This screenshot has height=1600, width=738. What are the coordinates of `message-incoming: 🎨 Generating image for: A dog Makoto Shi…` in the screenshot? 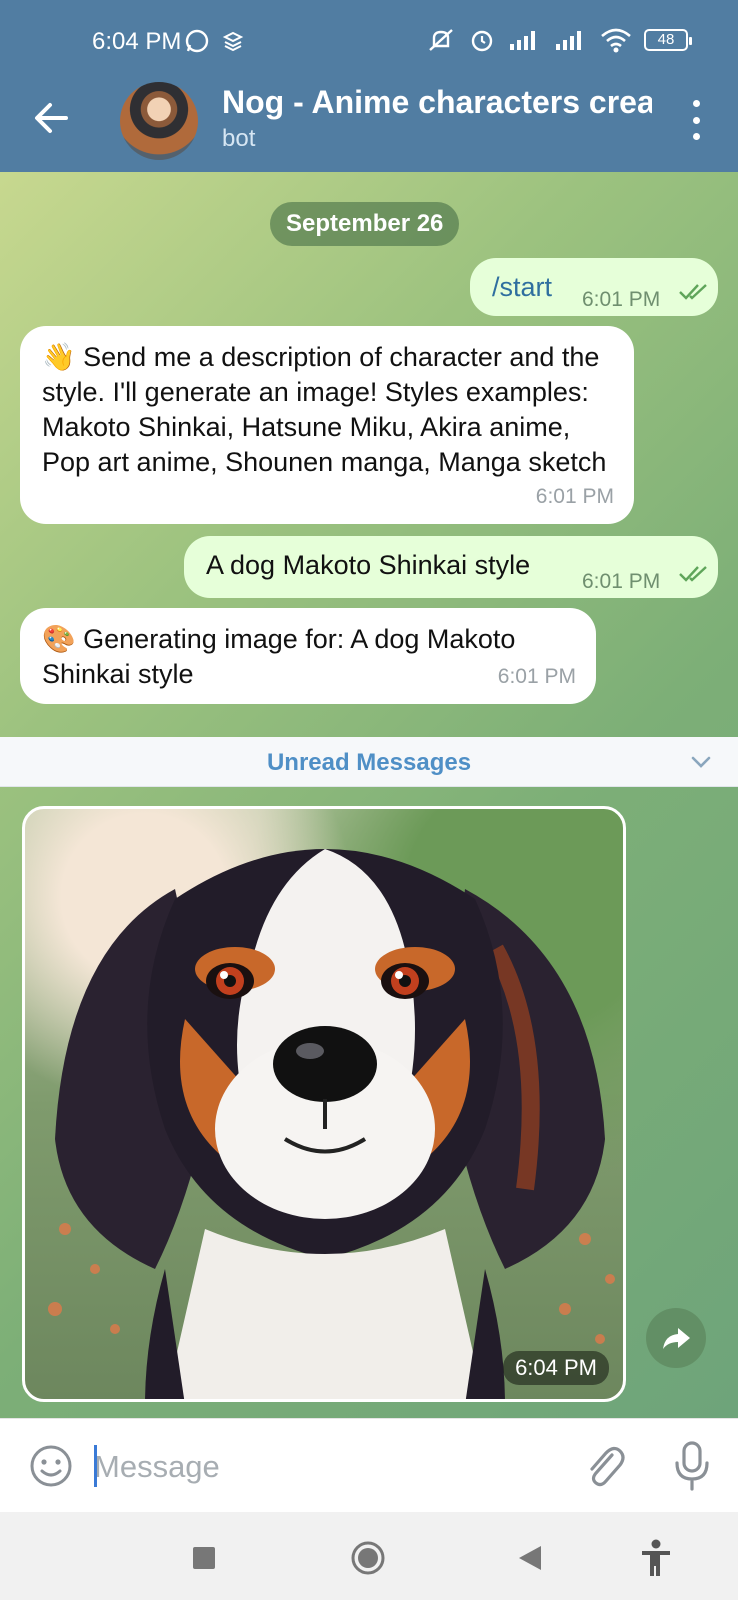 It's located at (308, 656).